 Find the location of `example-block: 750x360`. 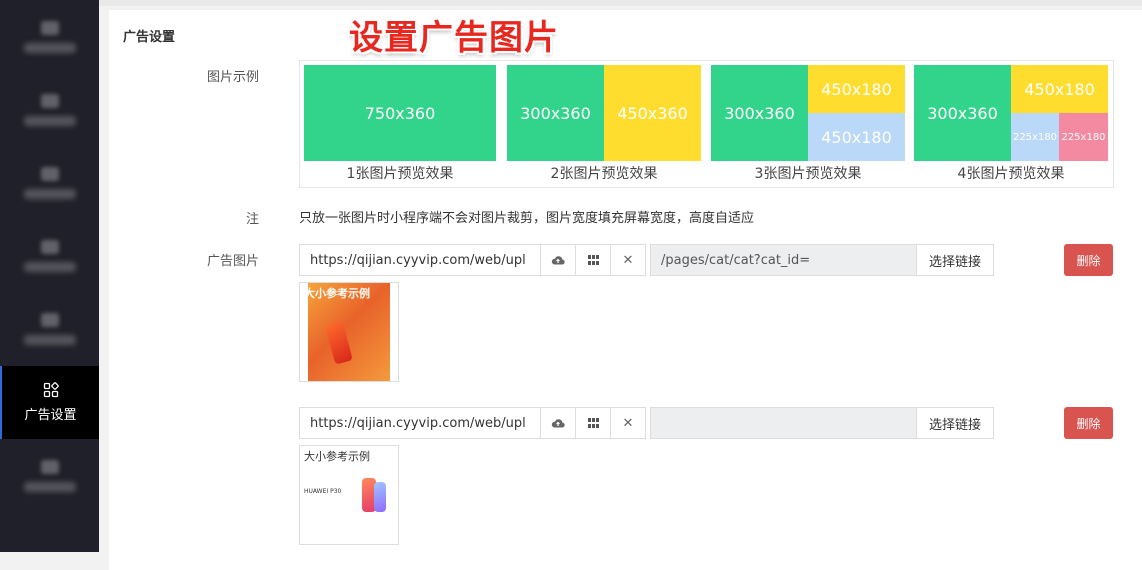

example-block: 750x360 is located at coordinates (400, 113).